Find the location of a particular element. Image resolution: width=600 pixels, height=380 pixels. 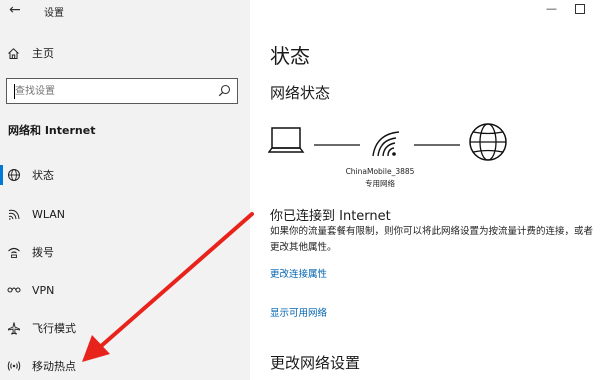

sidebar-item-label: WLAN is located at coordinates (49, 214).